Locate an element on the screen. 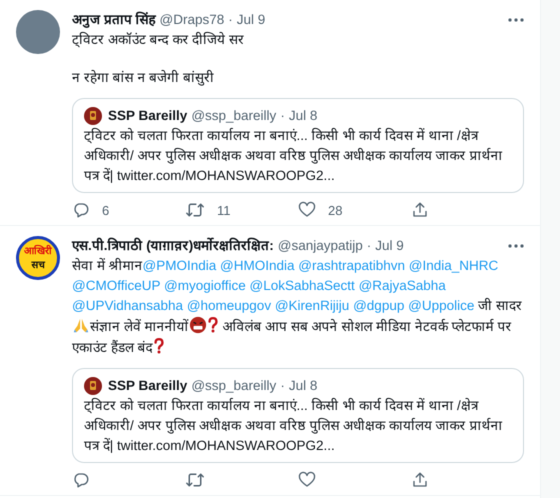 Image resolution: width=560 pixels, height=498 pixels. author-name: एस.पी.त्रिपाठी (याग़ाव़र)धर्मोरक्षतिरक्षित: is located at coordinates (173, 246).